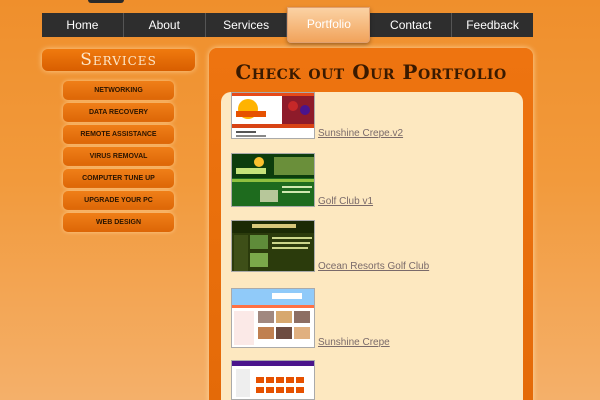 This screenshot has width=600, height=400. What do you see at coordinates (360, 133) in the screenshot?
I see `portfolio-link: Sunshine Crepe.v2` at bounding box center [360, 133].